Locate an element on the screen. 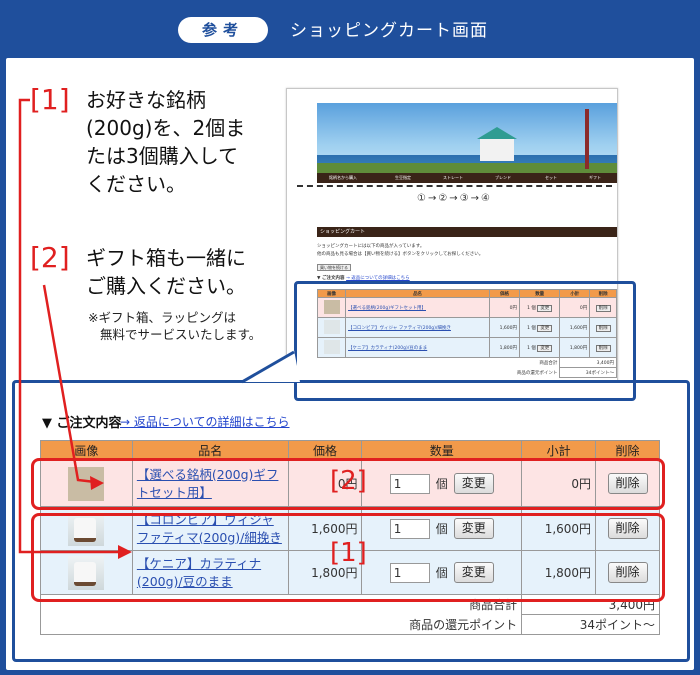  connector-arrows is located at coordinates (75, 328).